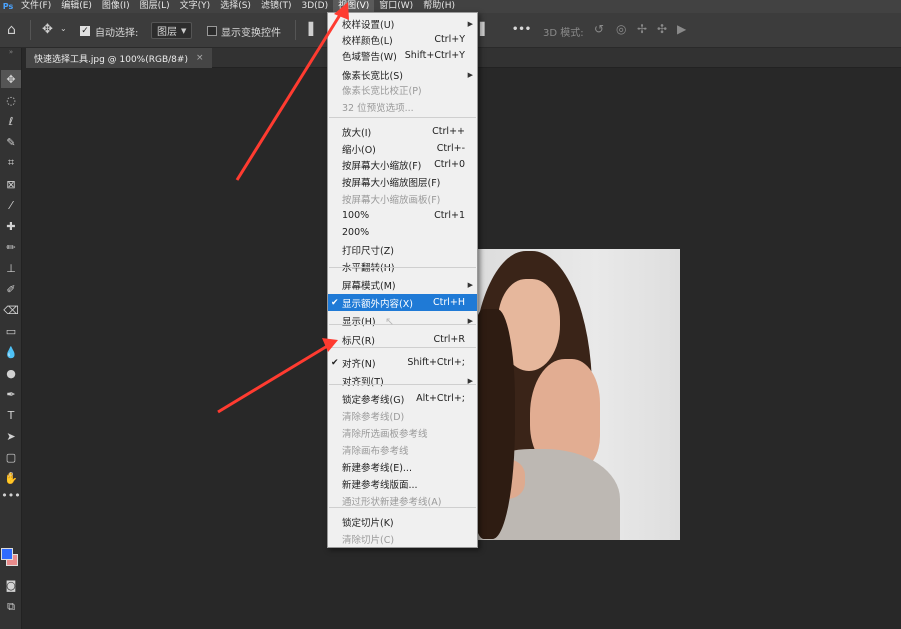 The image size is (901, 629). What do you see at coordinates (359, 341) in the screenshot?
I see `view-menu-item-label: 标尺(R)` at bounding box center [359, 341].